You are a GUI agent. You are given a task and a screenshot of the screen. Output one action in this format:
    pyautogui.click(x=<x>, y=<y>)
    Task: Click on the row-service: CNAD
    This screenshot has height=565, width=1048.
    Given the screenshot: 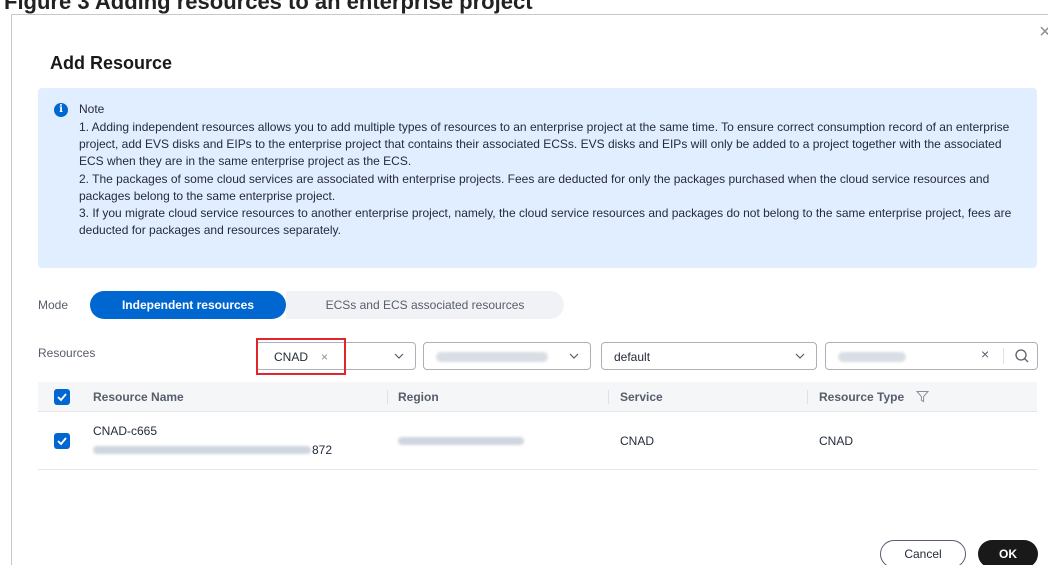 What is the action you would take?
    pyautogui.click(x=637, y=441)
    